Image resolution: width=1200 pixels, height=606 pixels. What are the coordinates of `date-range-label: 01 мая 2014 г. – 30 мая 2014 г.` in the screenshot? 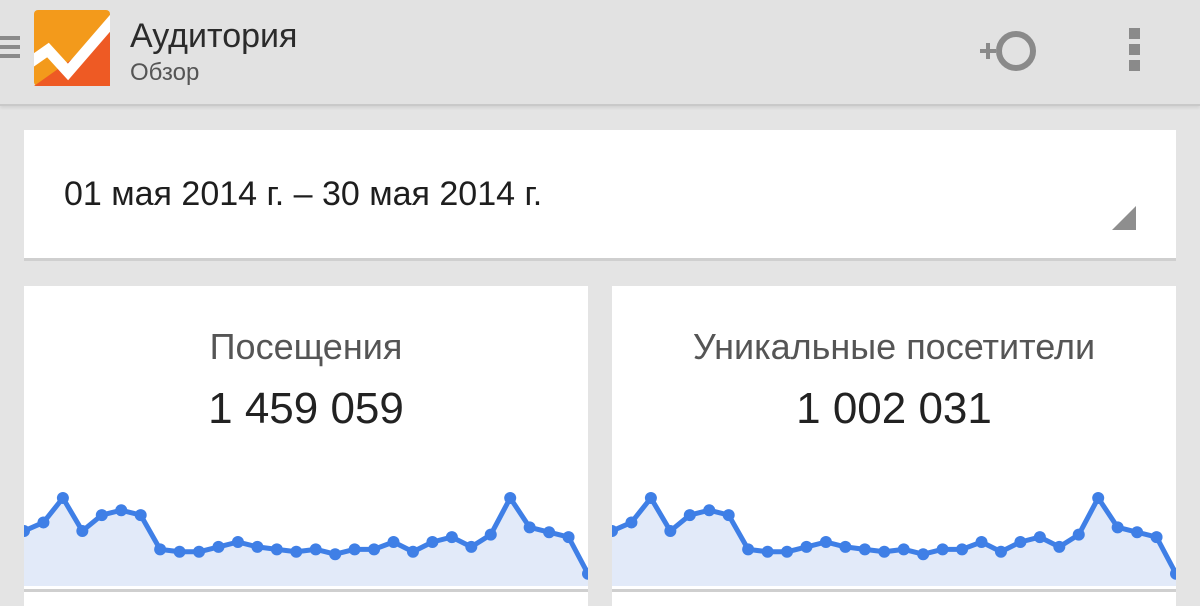 It's located at (303, 194).